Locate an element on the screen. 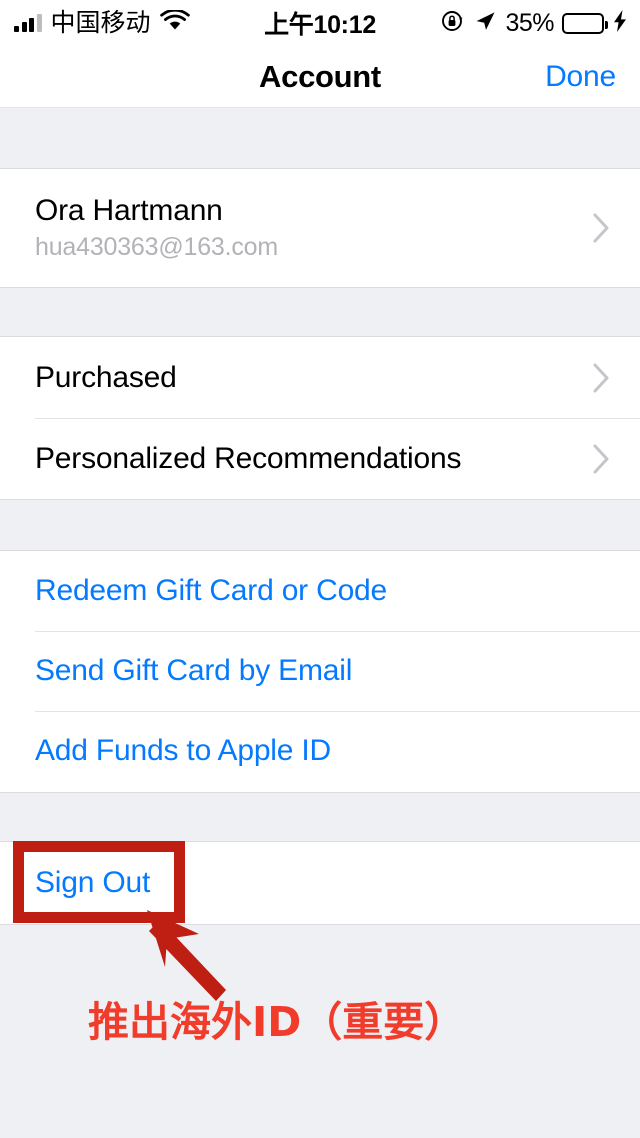 The height and width of the screenshot is (1138, 640). account-name-label: Ora Hartmann is located at coordinates (129, 210).